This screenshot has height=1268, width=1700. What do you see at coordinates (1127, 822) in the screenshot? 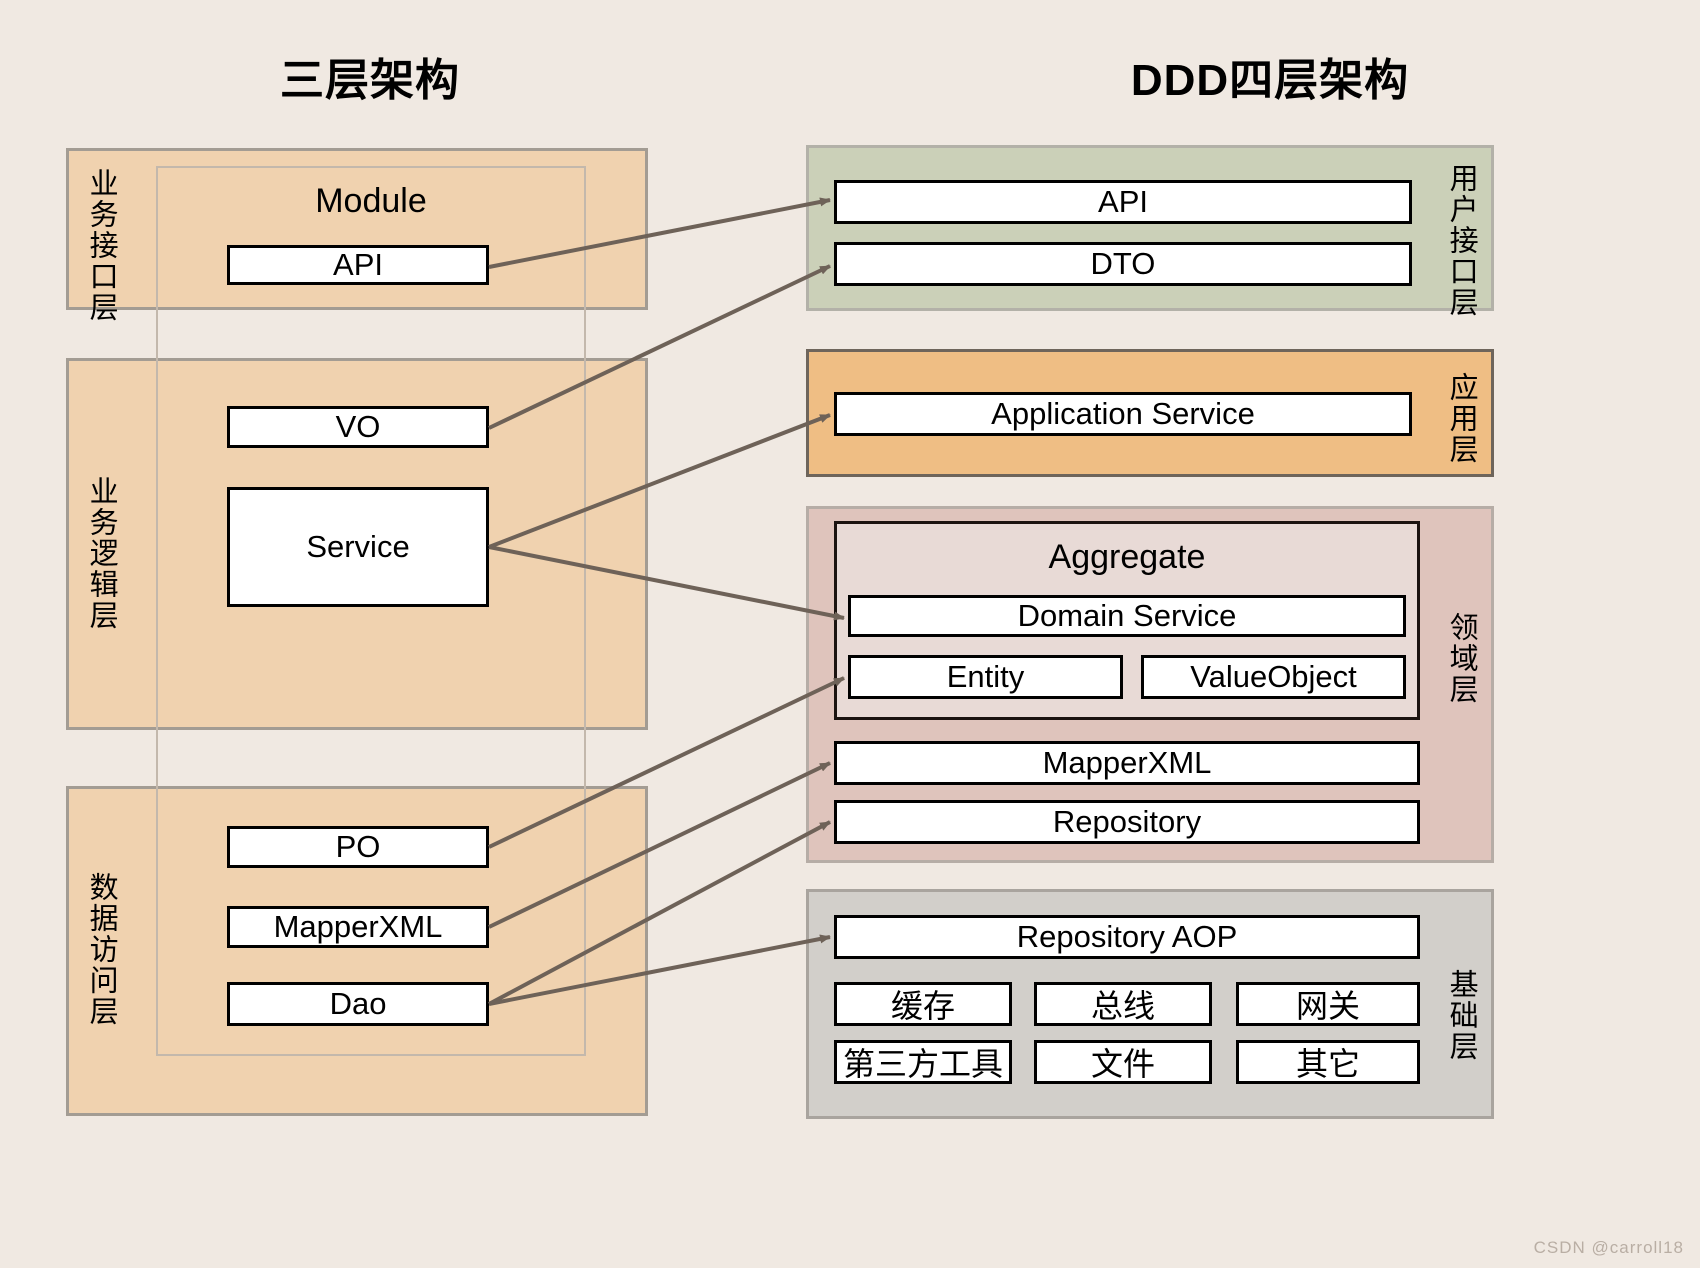
I see `right-box-repository: Repository` at bounding box center [1127, 822].